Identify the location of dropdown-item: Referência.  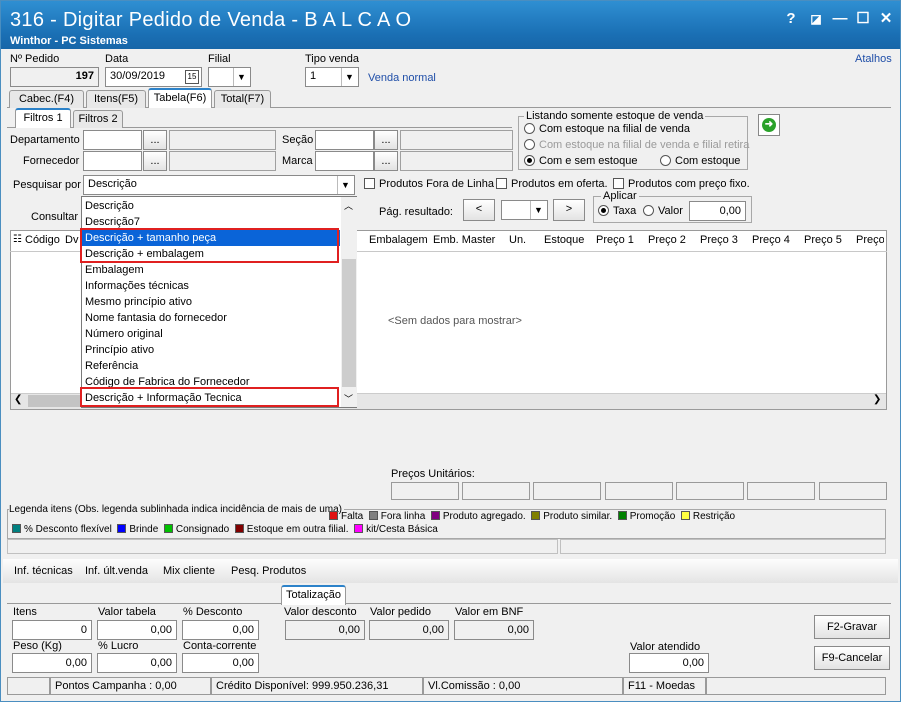
(211, 366).